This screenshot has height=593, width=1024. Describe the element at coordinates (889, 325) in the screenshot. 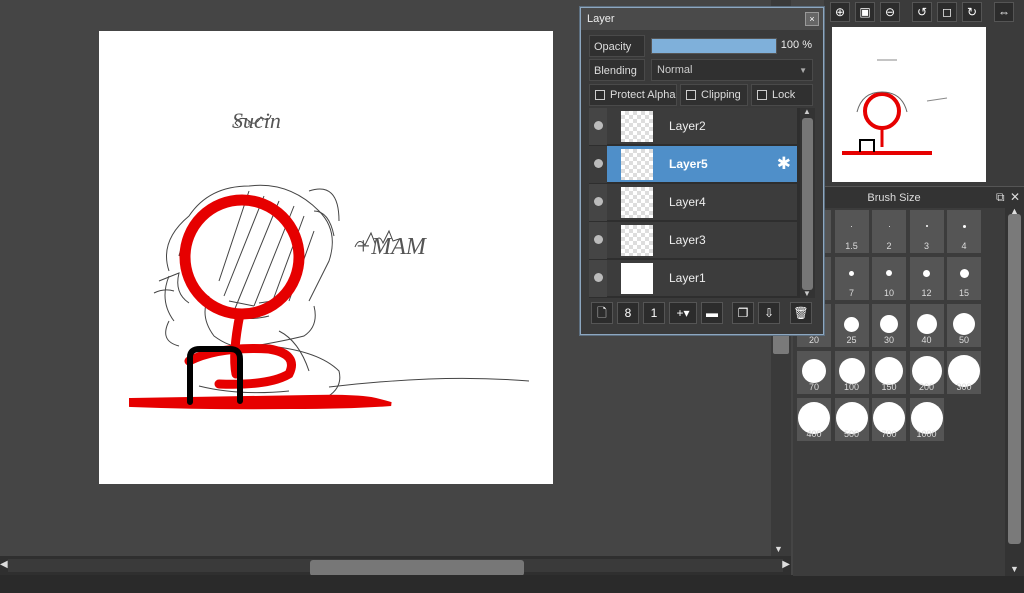

I see `brush-size-cell: 30` at that location.